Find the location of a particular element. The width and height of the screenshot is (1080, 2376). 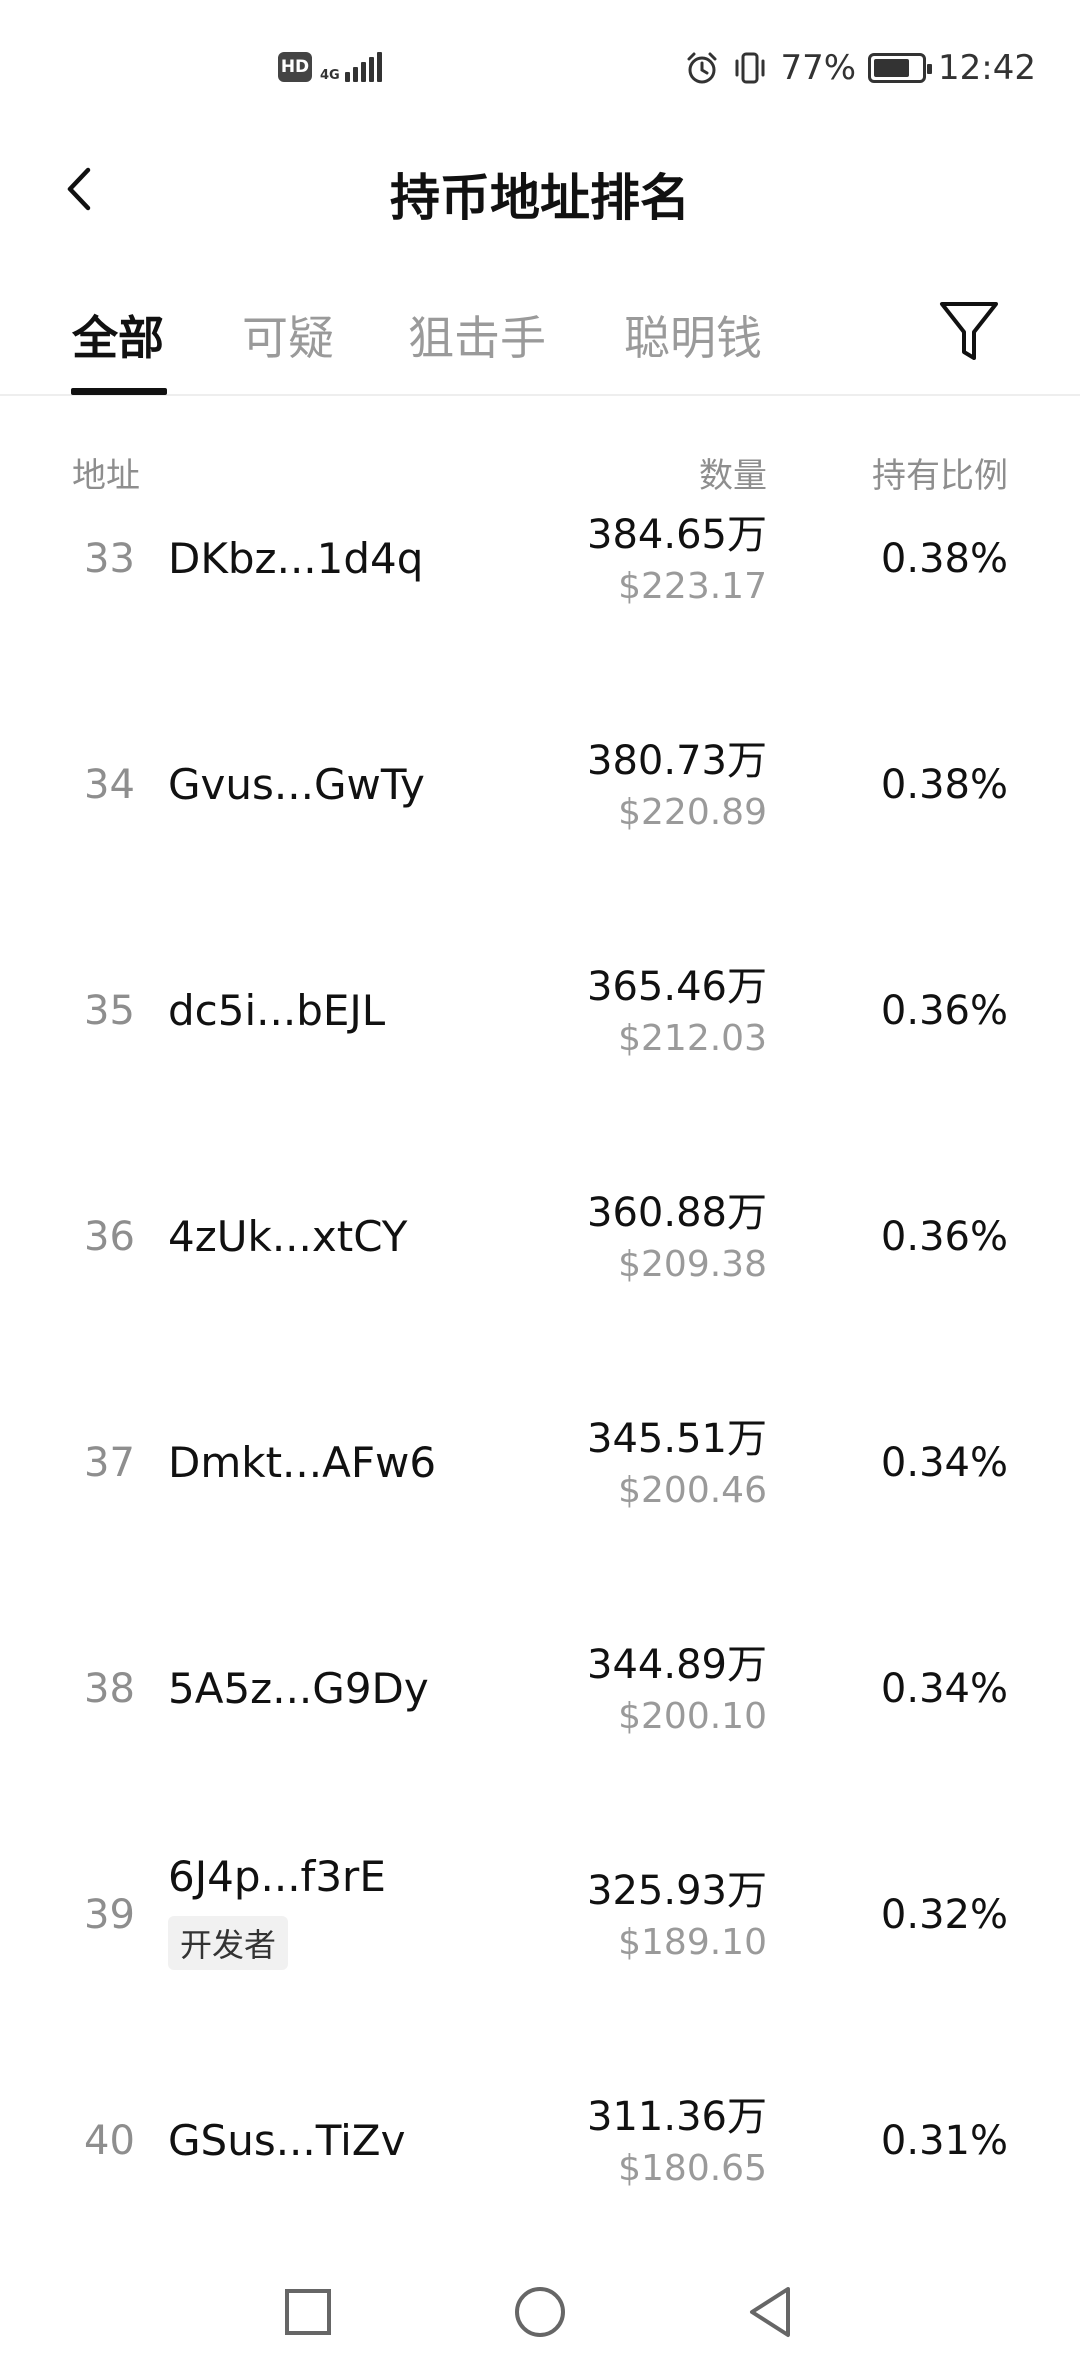

list-item: 36 4zUk...xtCY 360.88万 $209.38 0.36% is located at coordinates (540, 1227).